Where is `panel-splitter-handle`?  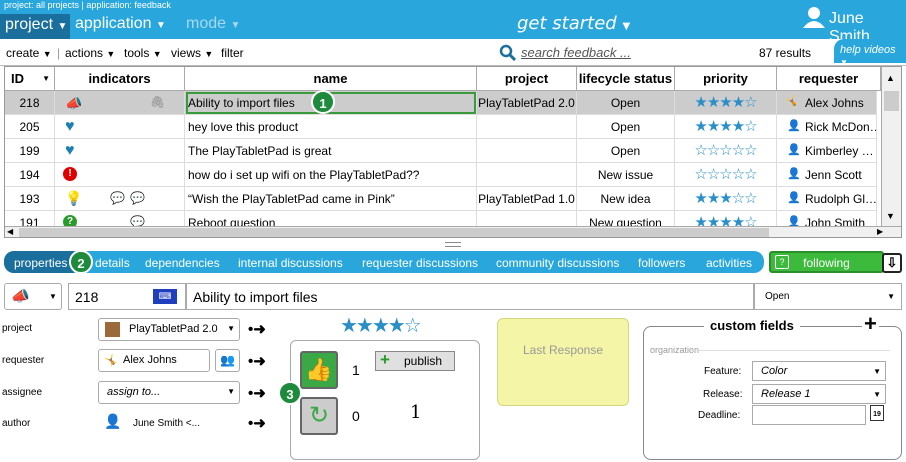 panel-splitter-handle is located at coordinates (453, 244).